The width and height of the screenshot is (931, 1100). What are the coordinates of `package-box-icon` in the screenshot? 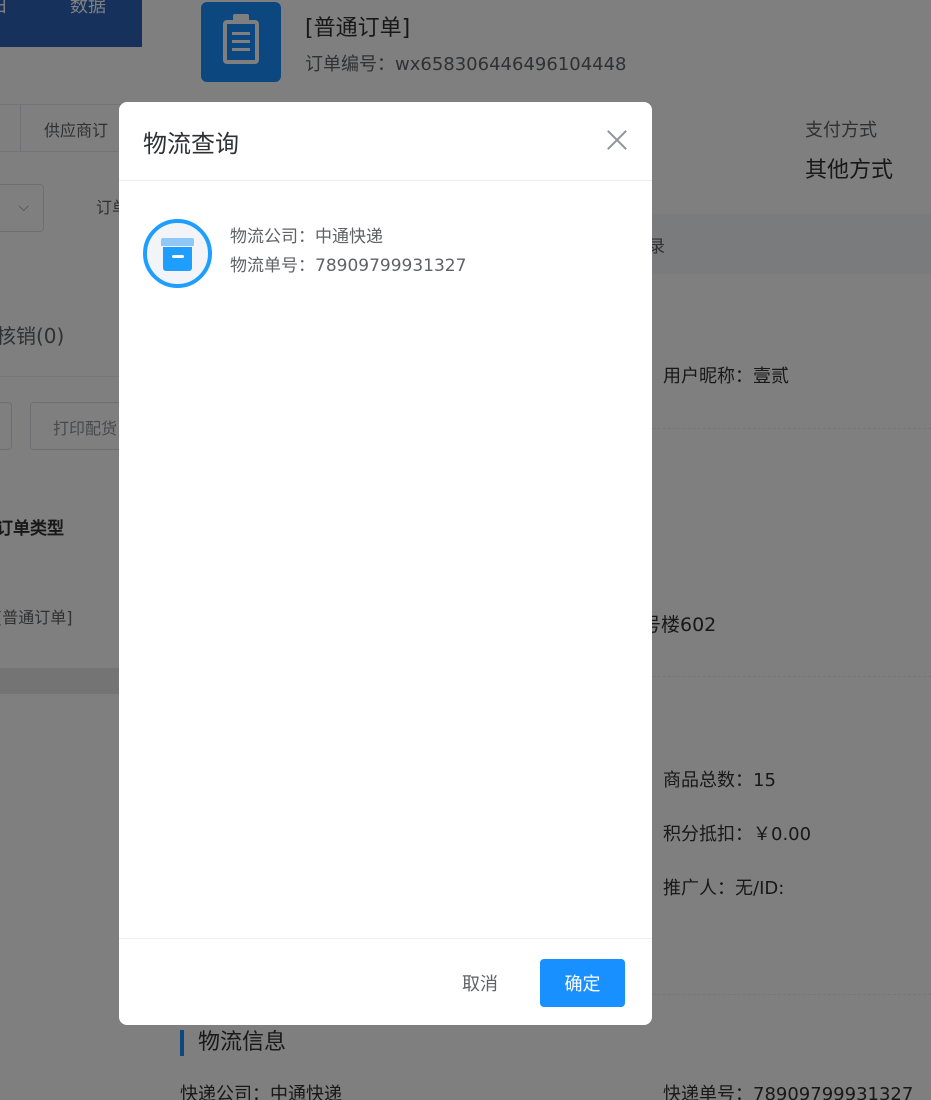 It's located at (177, 253).